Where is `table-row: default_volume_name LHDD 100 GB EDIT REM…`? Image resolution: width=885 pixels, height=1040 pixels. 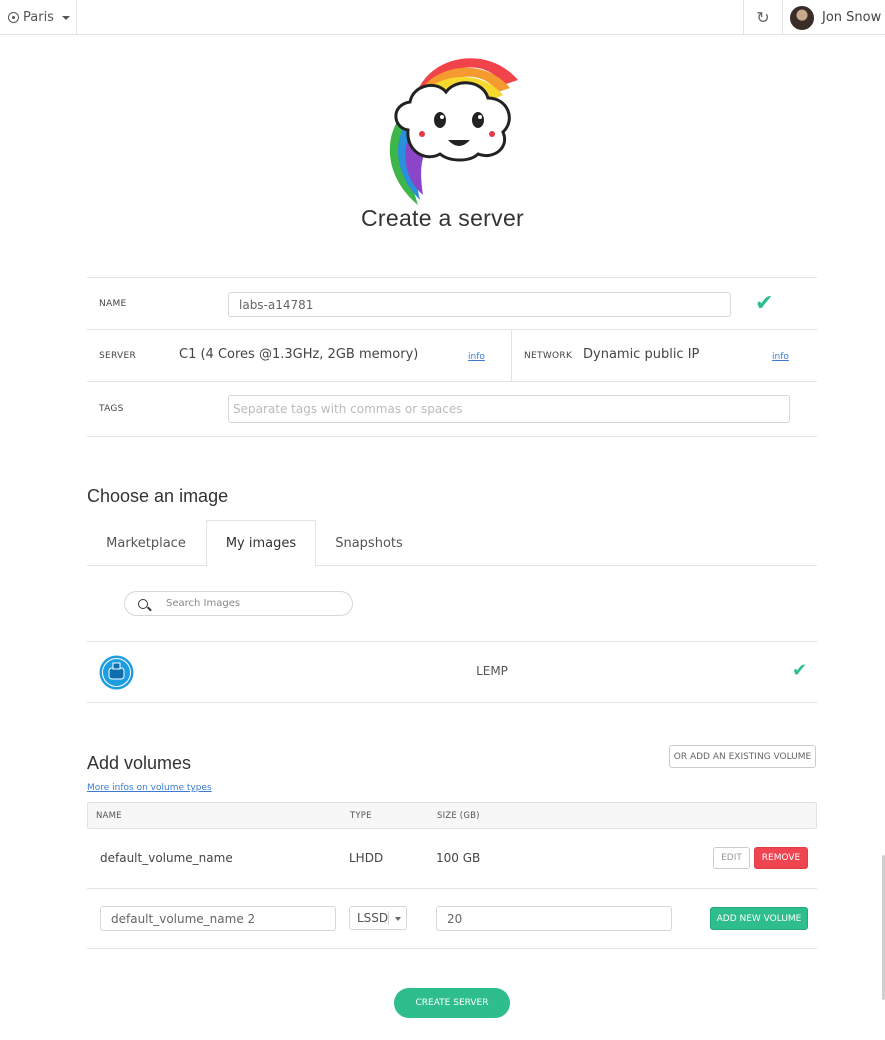 table-row: default_volume_name LHDD 100 GB EDIT REM… is located at coordinates (452, 859).